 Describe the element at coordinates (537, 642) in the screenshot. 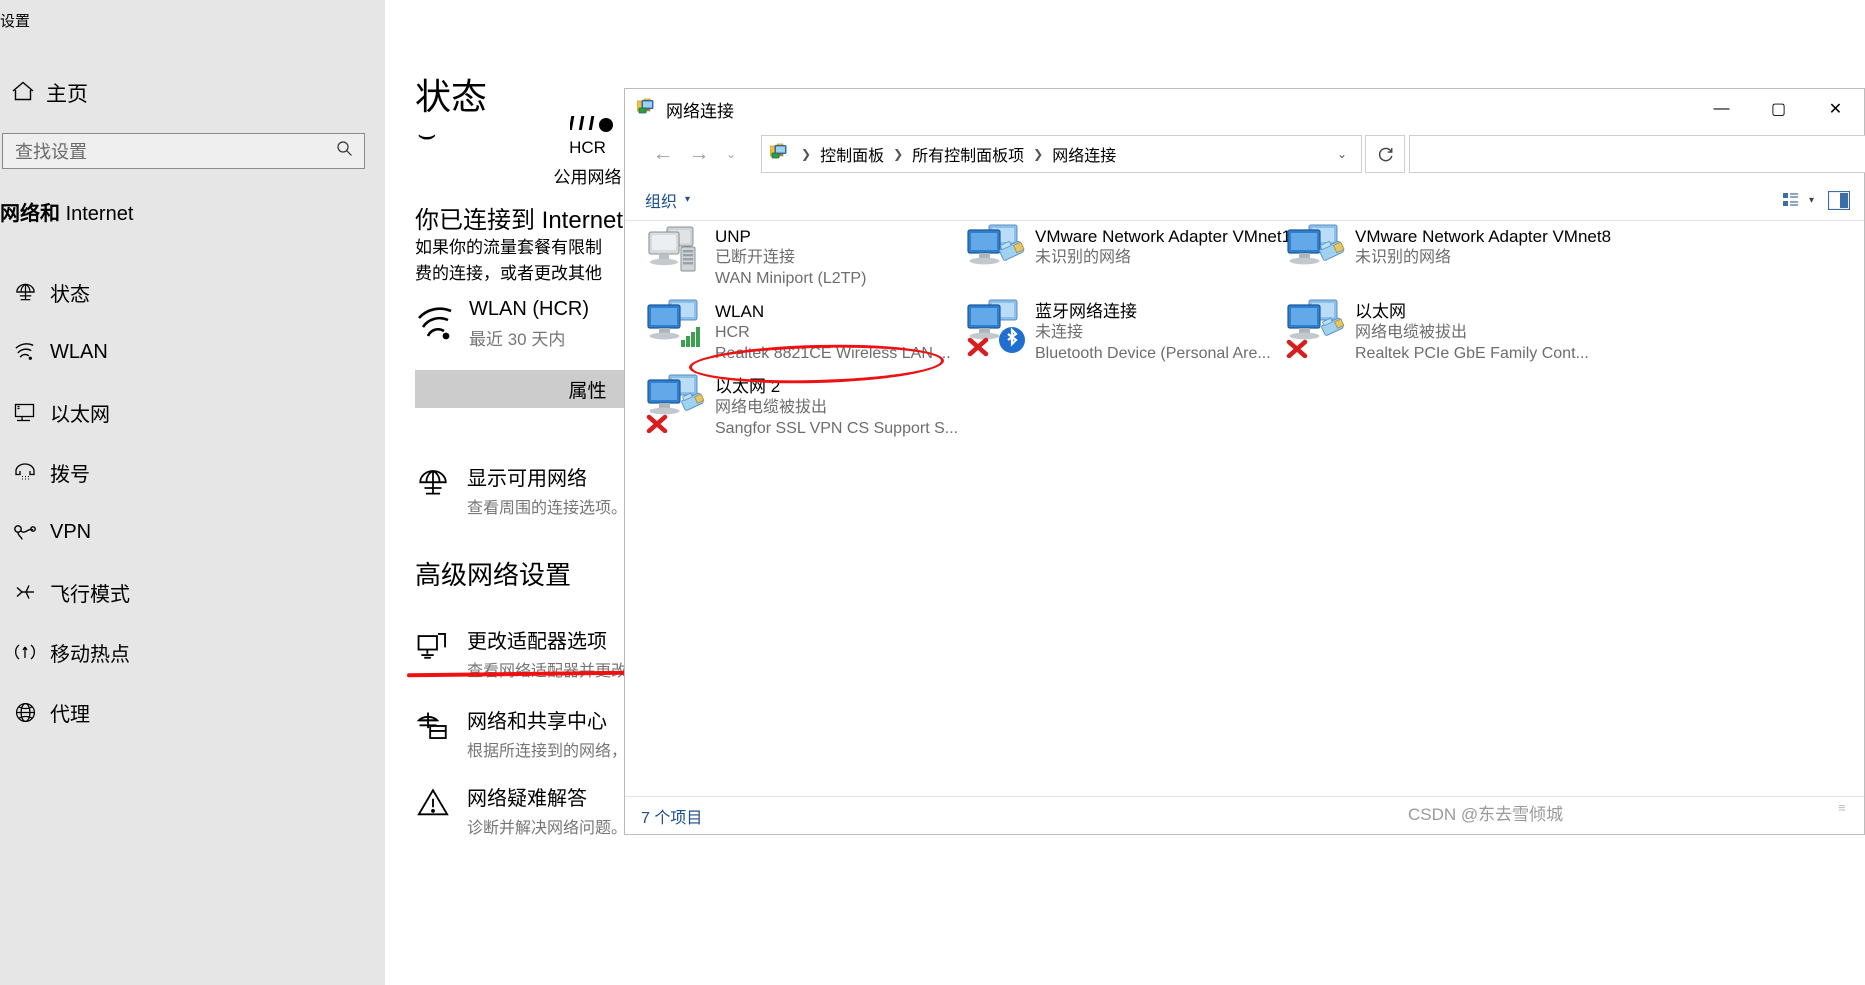

I see `change-adapter-title: 更改适配器选项` at that location.